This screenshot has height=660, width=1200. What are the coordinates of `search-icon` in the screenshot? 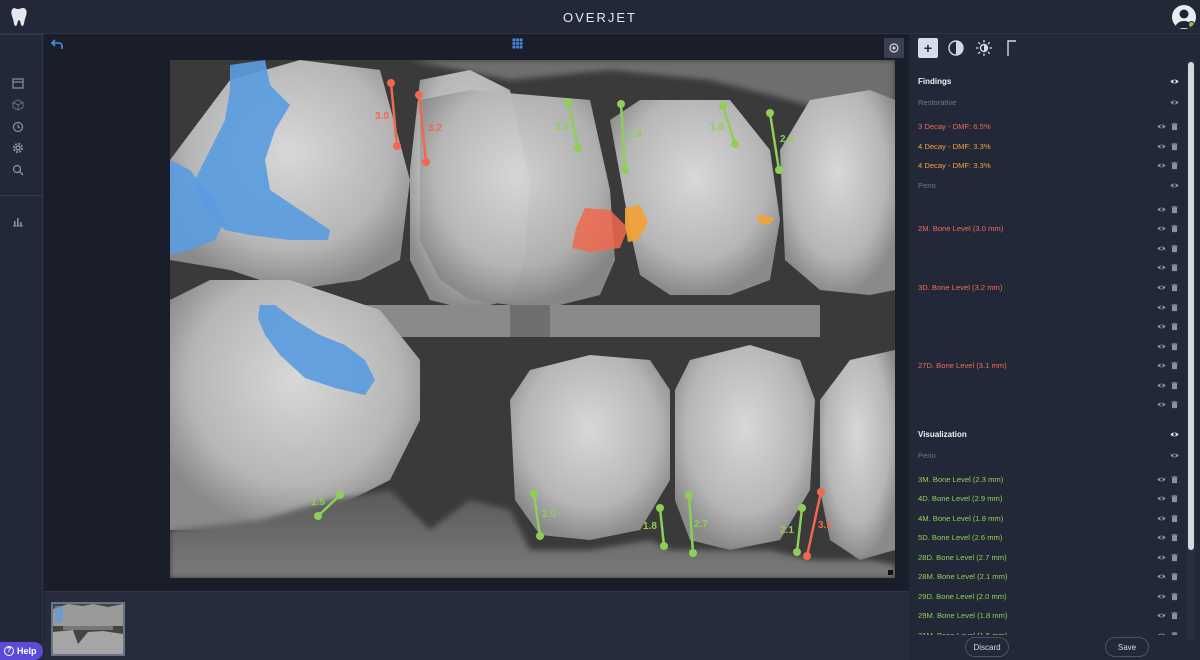 It's located at (18, 170).